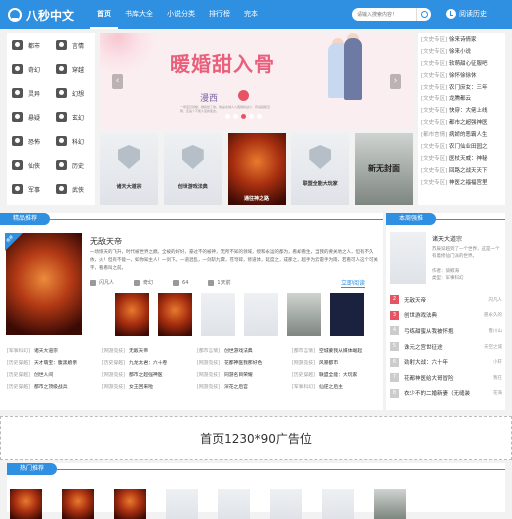 The image size is (512, 519). What do you see at coordinates (54, 352) in the screenshot?
I see `list-item: [军事科幻] 诸天大道宗` at bounding box center [54, 352].